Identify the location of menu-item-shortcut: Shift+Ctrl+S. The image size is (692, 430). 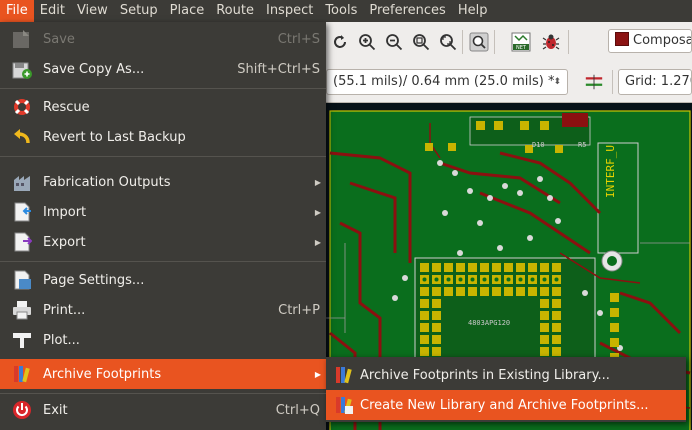
(278, 69).